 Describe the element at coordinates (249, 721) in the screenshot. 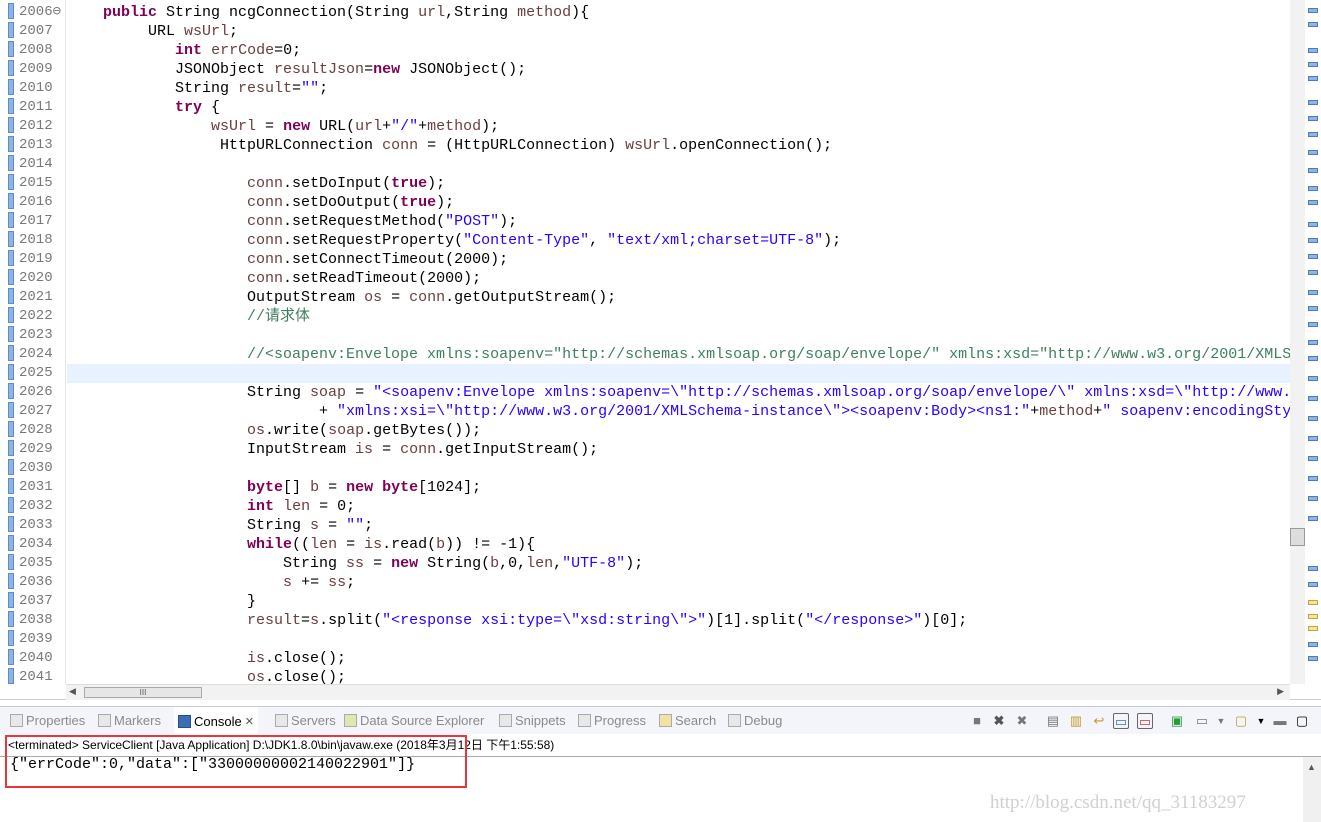

I see `close-icon: ✕` at that location.